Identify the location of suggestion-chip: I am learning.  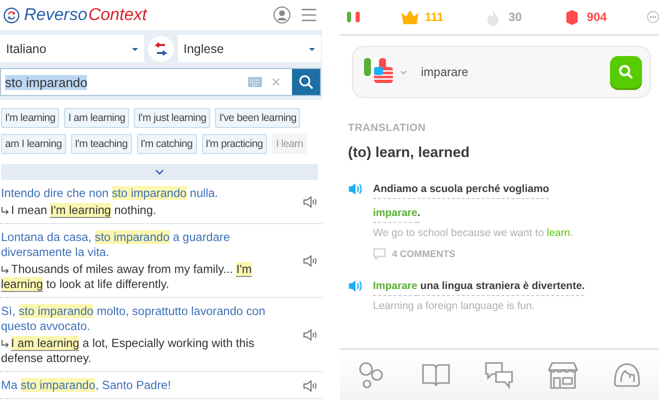
(97, 118).